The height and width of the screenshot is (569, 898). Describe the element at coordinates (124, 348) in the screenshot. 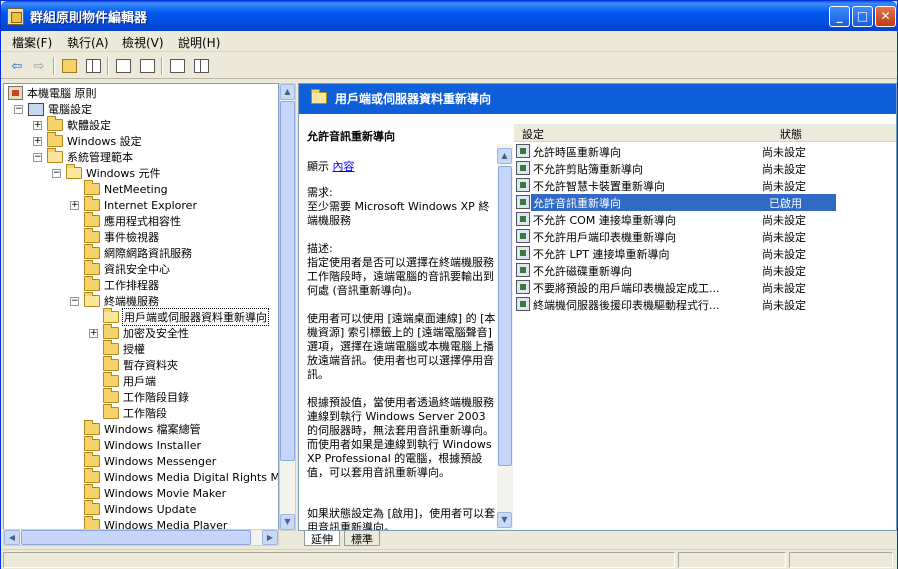

I see `tree-item-licensing: 授權` at that location.